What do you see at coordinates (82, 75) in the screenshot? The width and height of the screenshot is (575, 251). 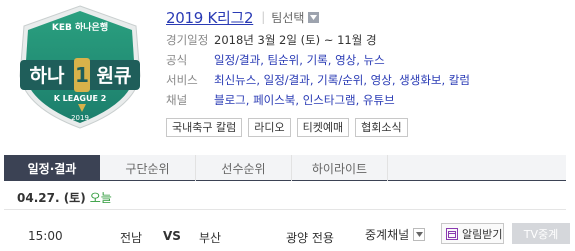 I see `logo-name-digit: 1` at bounding box center [82, 75].